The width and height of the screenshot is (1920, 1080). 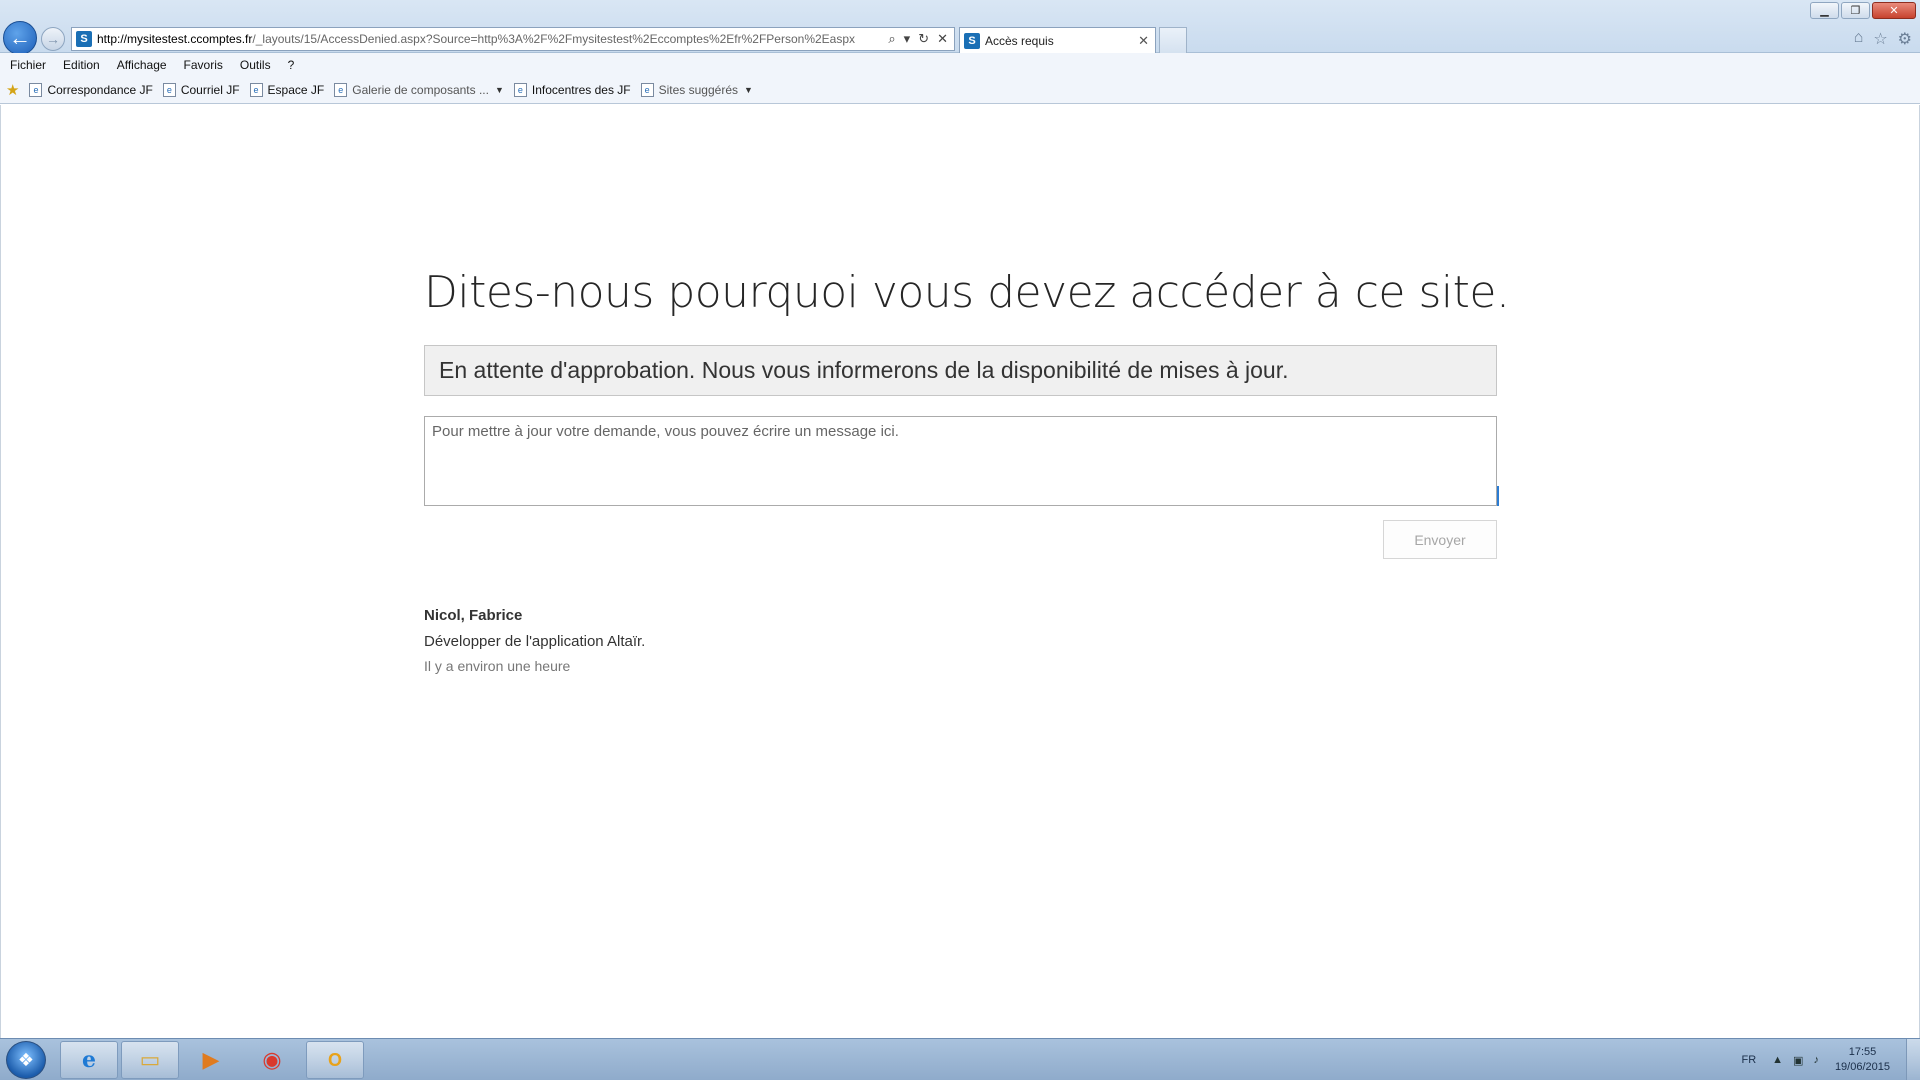 What do you see at coordinates (923, 39) in the screenshot?
I see `refresh-icon: ↻` at bounding box center [923, 39].